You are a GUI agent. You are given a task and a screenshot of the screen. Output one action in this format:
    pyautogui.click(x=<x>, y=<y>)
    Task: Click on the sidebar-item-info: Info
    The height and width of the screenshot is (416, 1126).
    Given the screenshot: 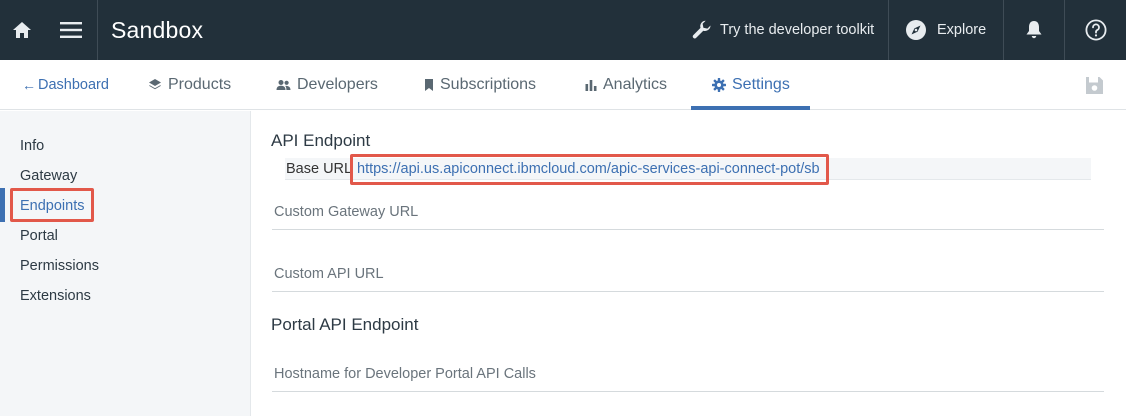 What is the action you would take?
    pyautogui.click(x=32, y=146)
    